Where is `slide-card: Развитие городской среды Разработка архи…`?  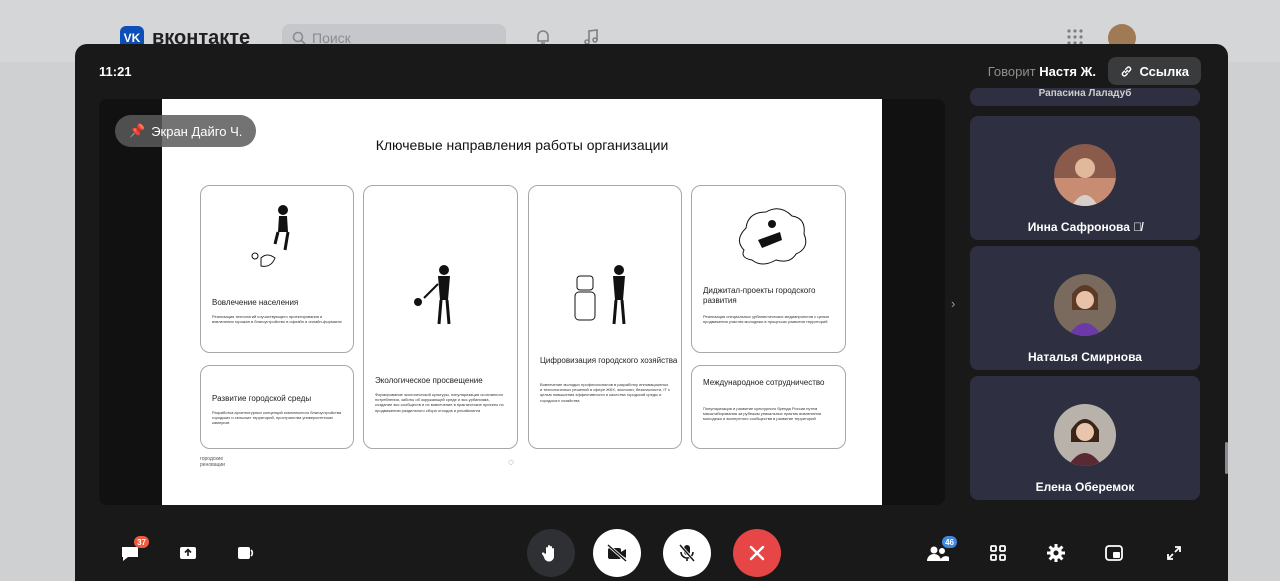 slide-card: Развитие городской среды Разработка архи… is located at coordinates (277, 407).